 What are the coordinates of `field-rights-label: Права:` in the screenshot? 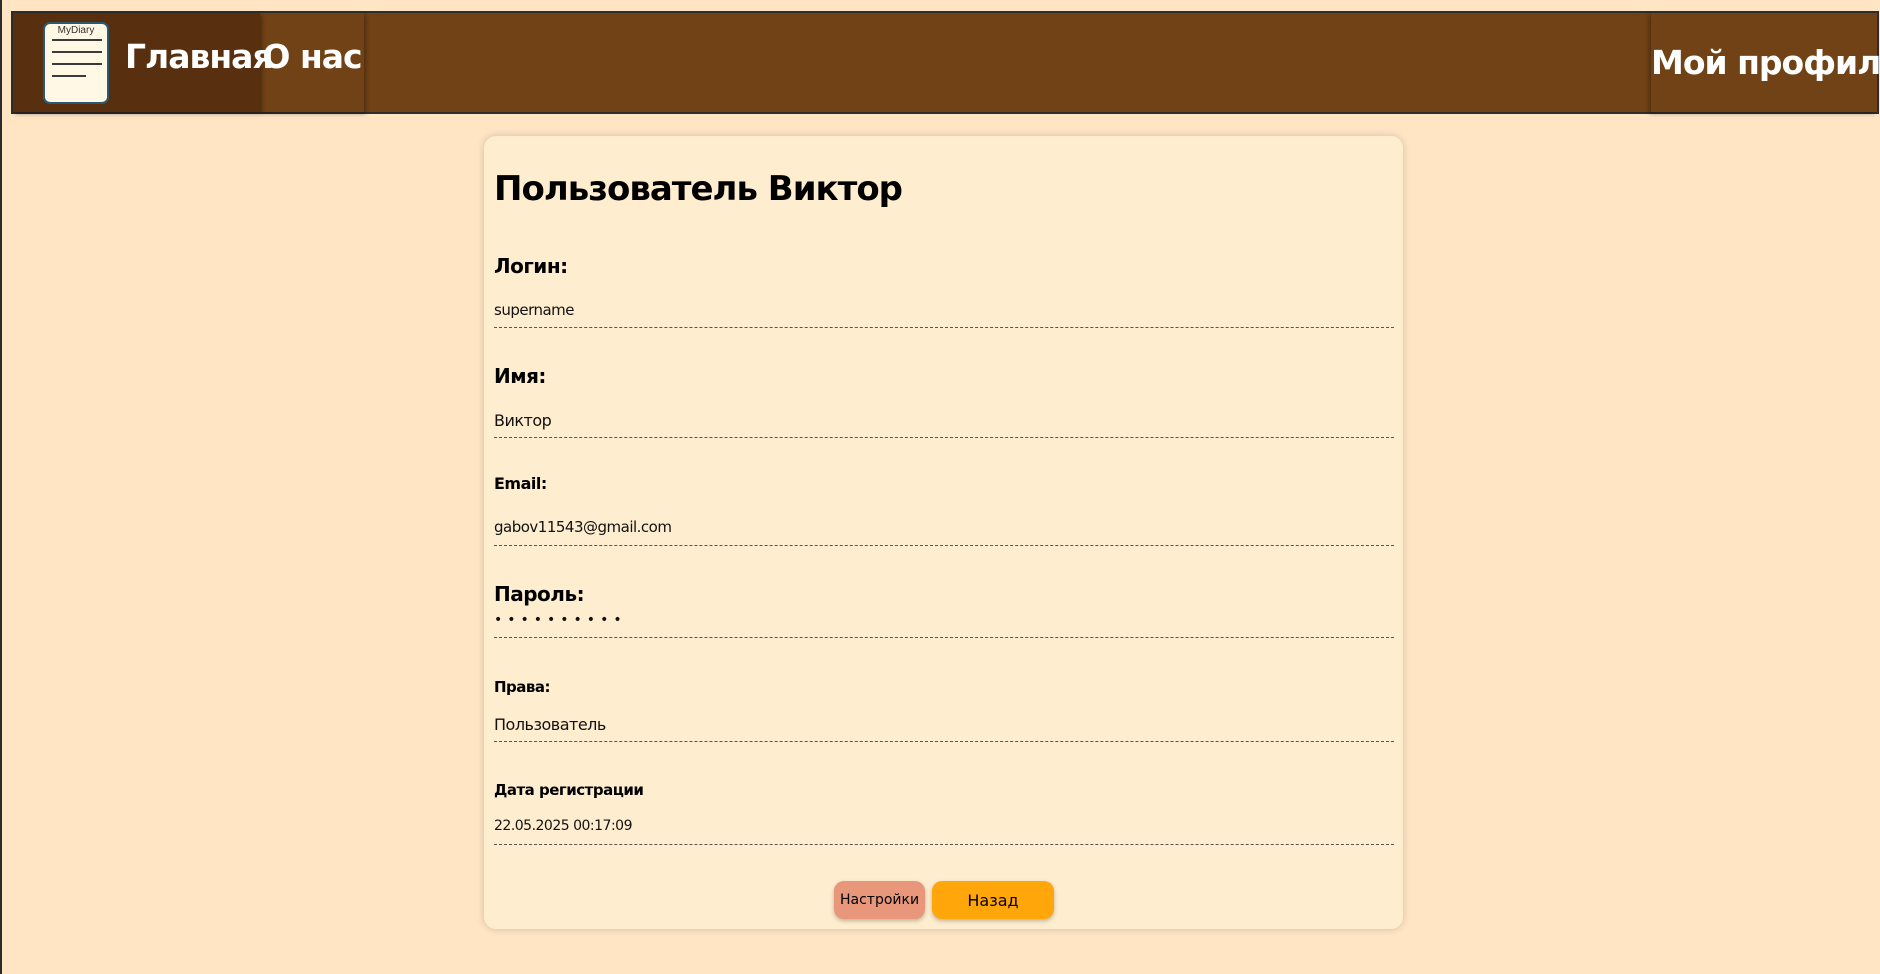 It's located at (522, 687).